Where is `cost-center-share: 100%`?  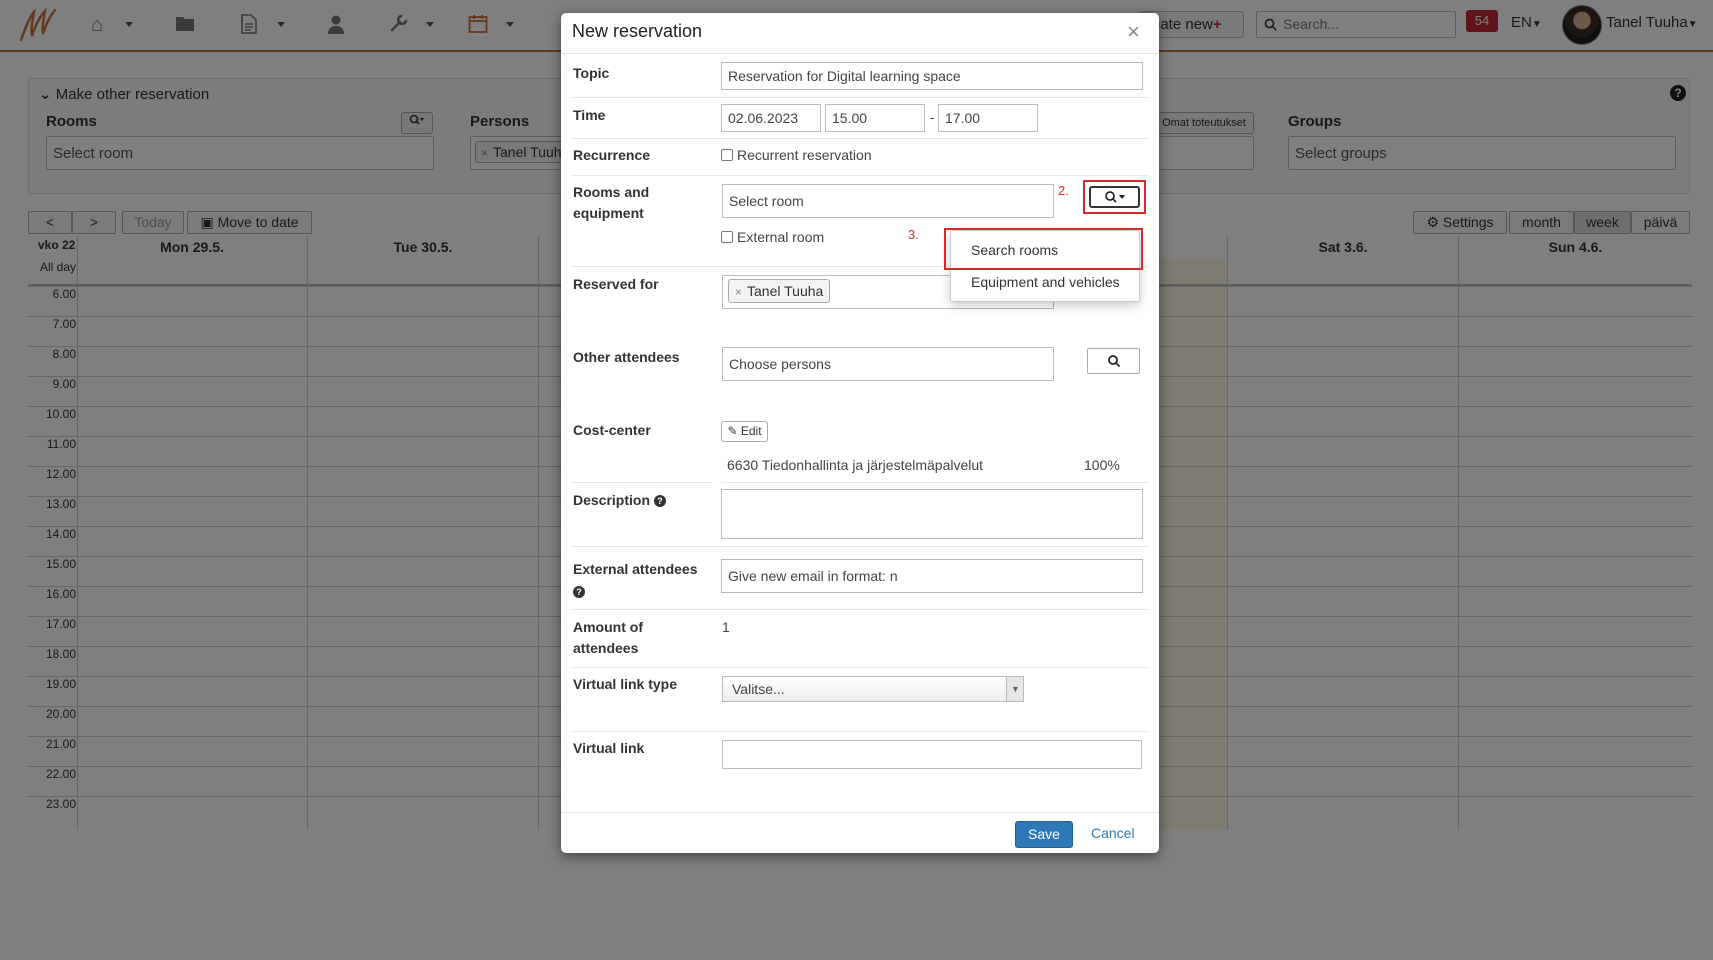 cost-center-share: 100% is located at coordinates (1102, 465).